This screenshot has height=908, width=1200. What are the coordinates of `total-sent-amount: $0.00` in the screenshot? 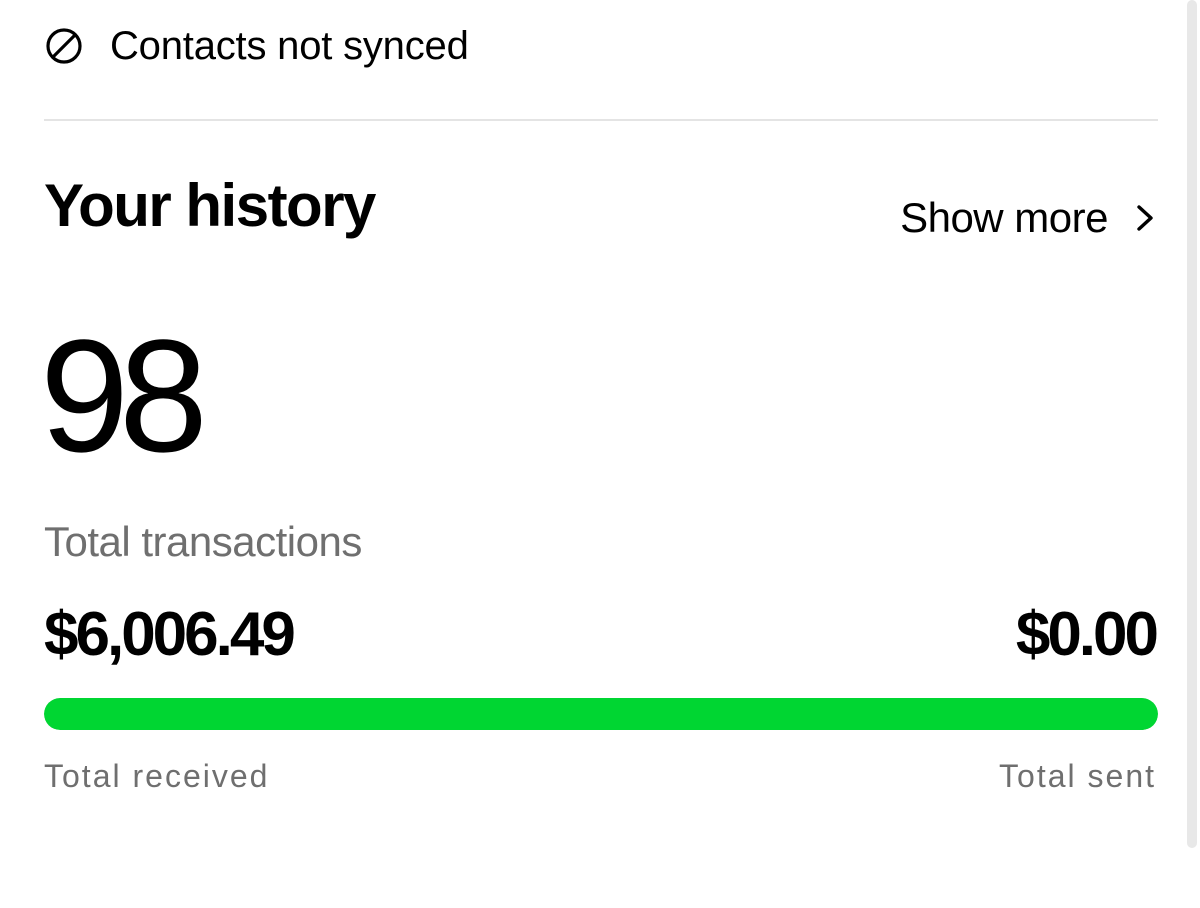 It's located at (1087, 634).